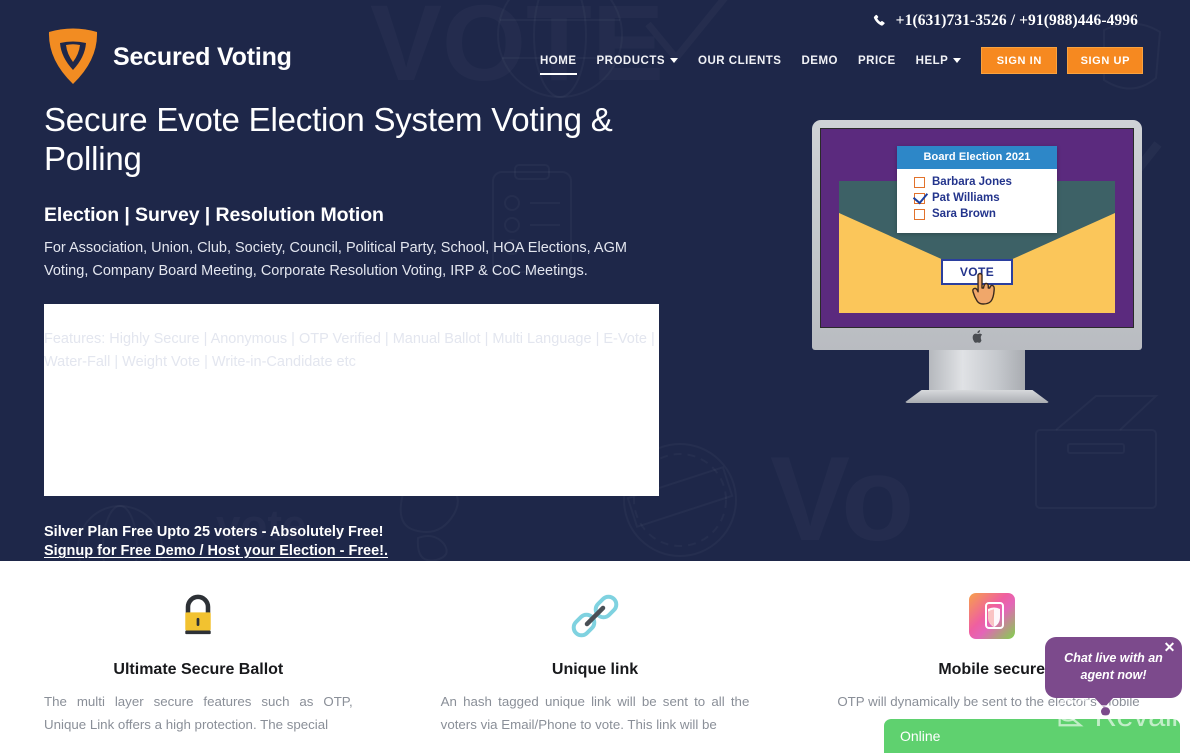 The width and height of the screenshot is (1190, 753). I want to click on candidate-name: Sara Brown, so click(964, 214).